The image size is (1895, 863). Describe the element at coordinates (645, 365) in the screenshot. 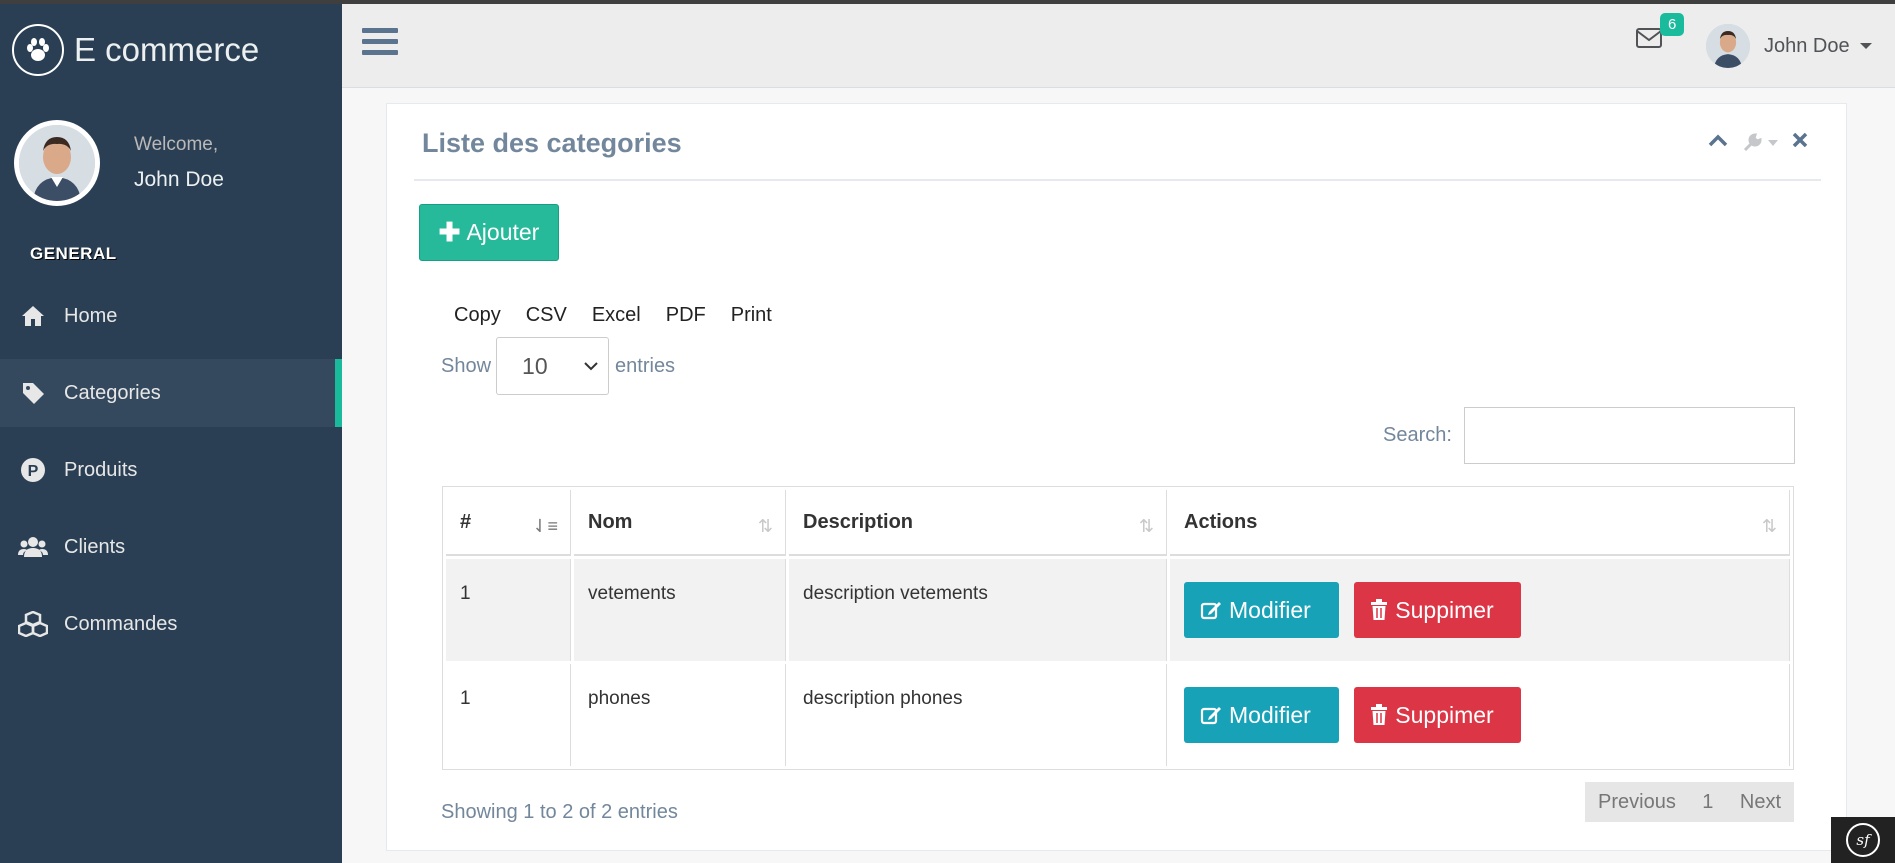

I see `entries-label: entries` at that location.